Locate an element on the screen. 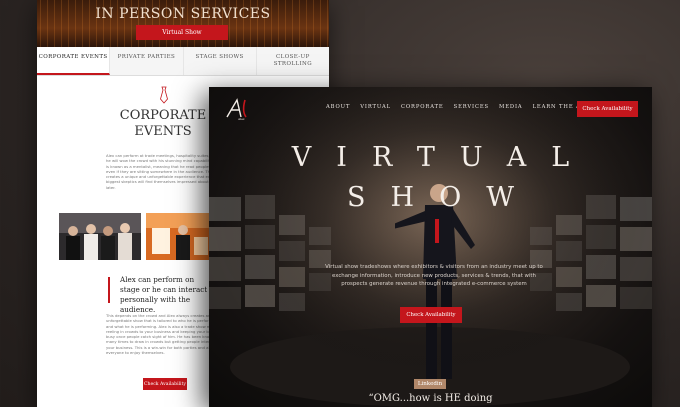 This screenshot has height=407, width=680. logo-text: Alex is located at coordinates (241, 119).